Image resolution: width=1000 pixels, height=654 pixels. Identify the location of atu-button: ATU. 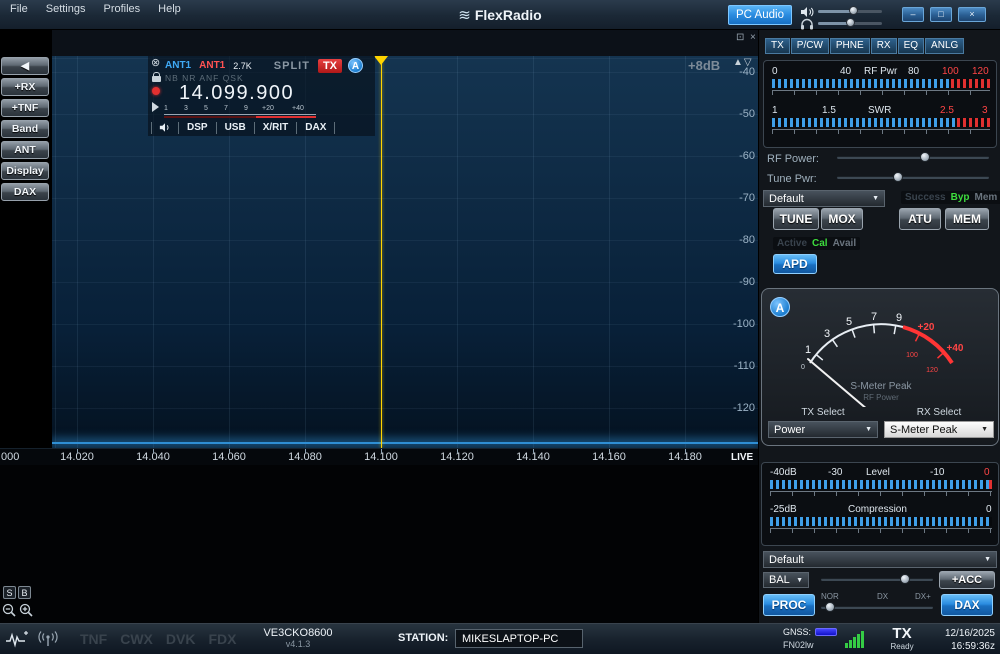
(920, 219).